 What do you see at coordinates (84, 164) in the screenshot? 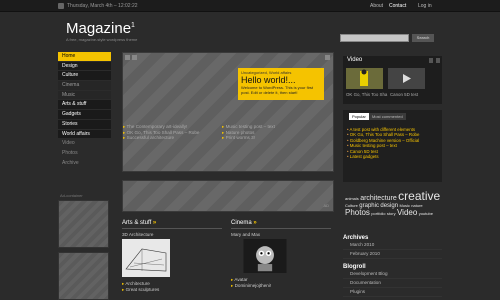
I see `nav-item-archive: Archive` at bounding box center [84, 164].